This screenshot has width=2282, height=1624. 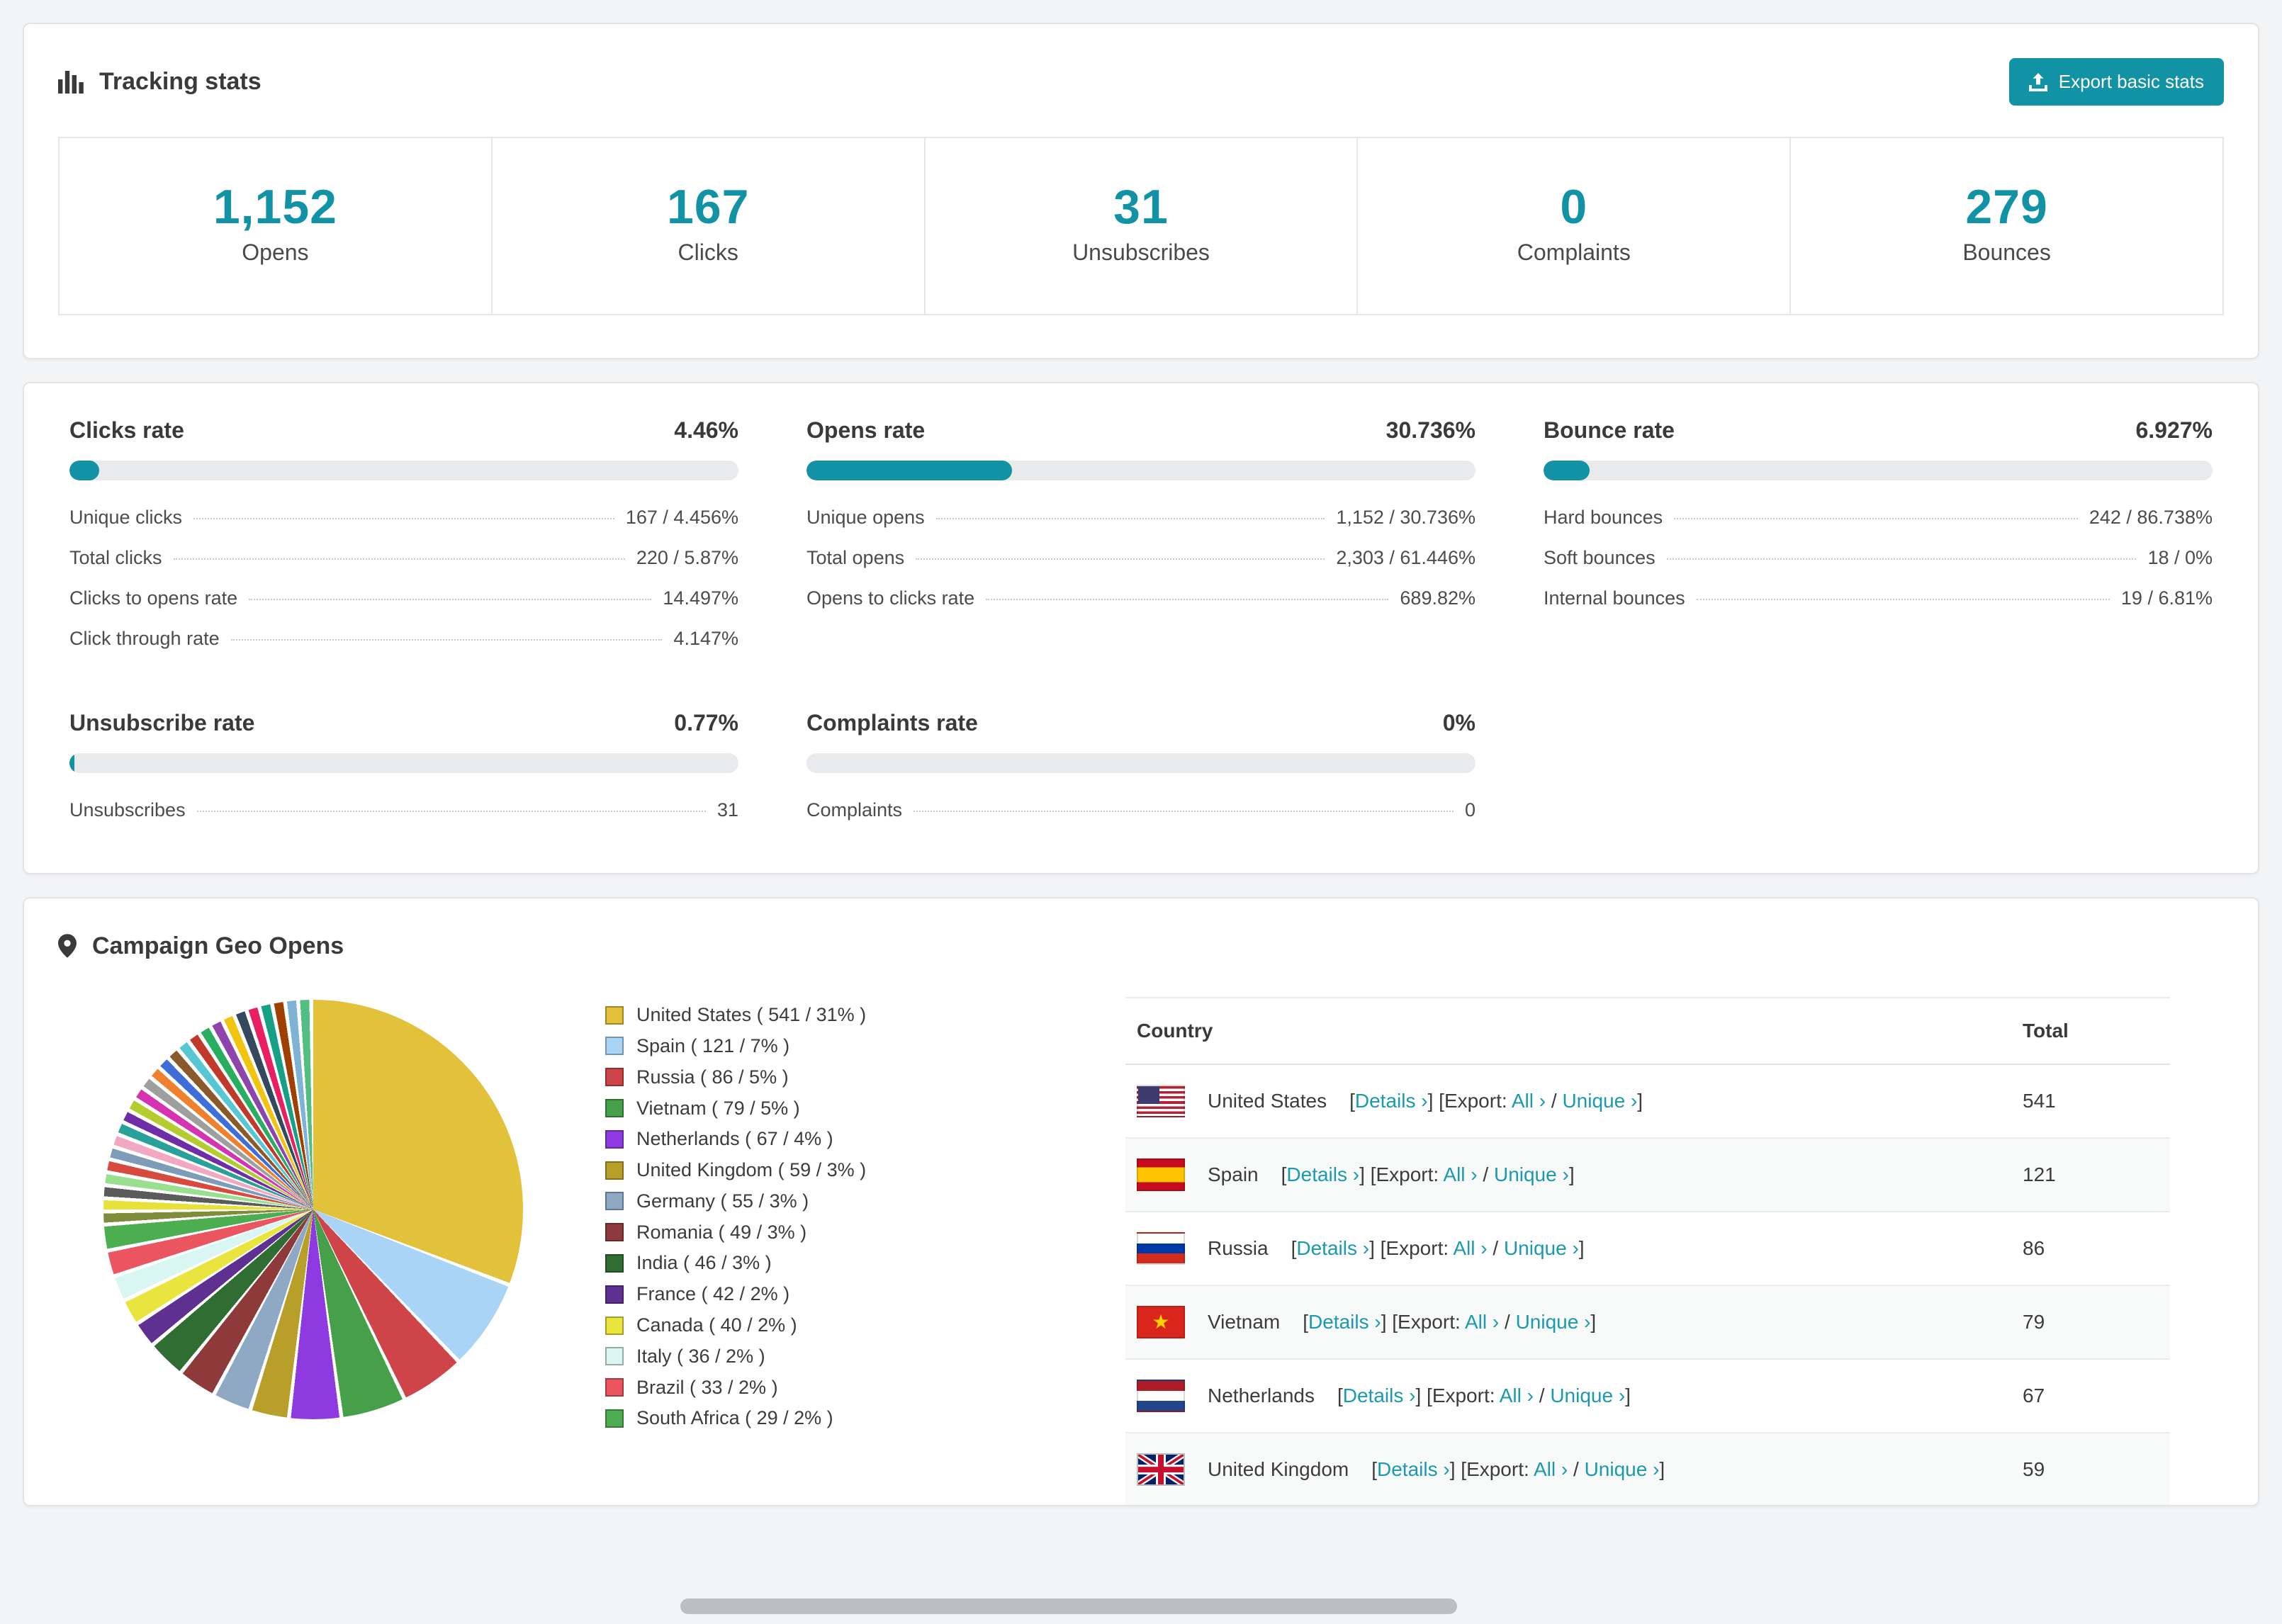 What do you see at coordinates (736, 1108) in the screenshot?
I see `legend-item: Vietnam ( 79 / 5% )` at bounding box center [736, 1108].